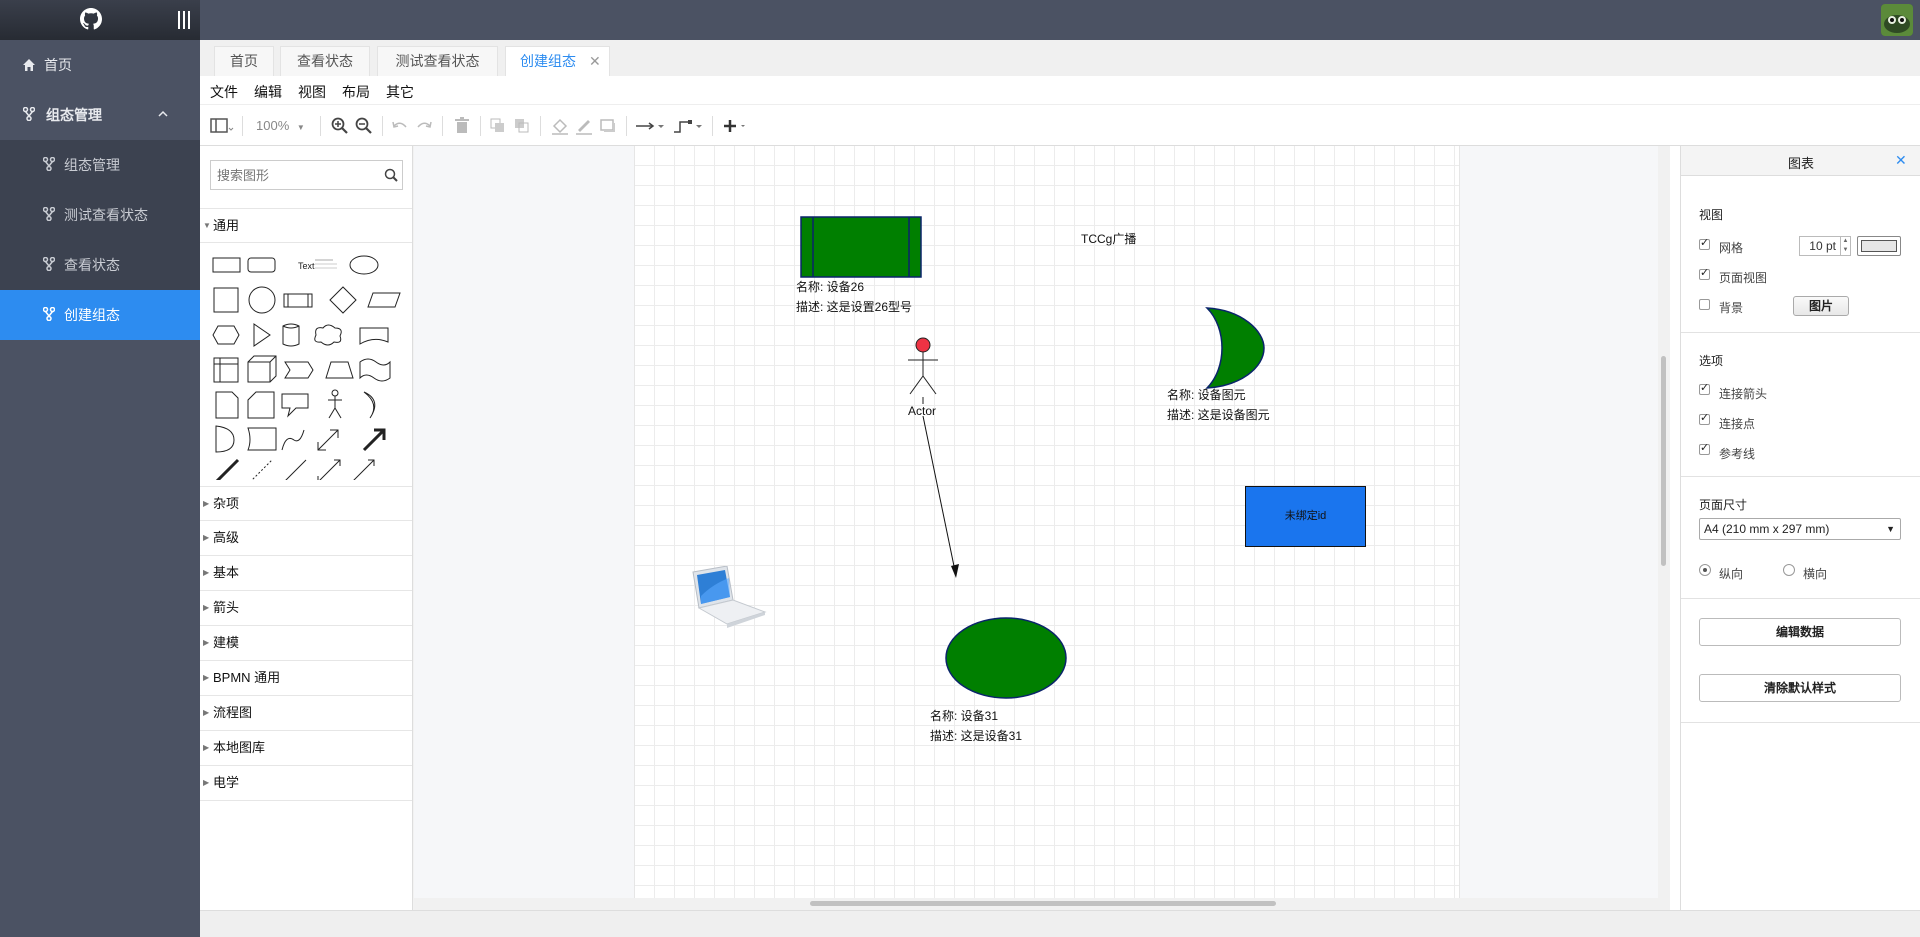  Describe the element at coordinates (100, 165) in the screenshot. I see `sidebar-item-config-management: 组态管理` at that location.